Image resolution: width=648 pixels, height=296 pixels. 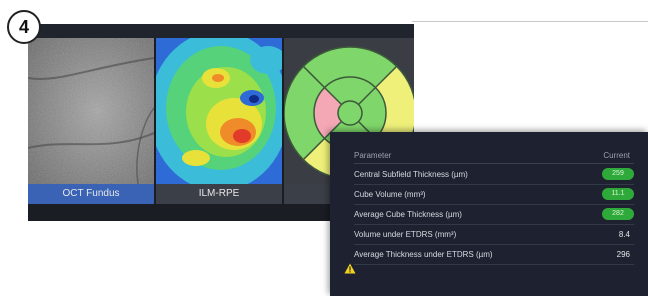 What do you see at coordinates (494, 235) in the screenshot?
I see `table-row: Volume under ETDRS (mm³) 8.4` at bounding box center [494, 235].